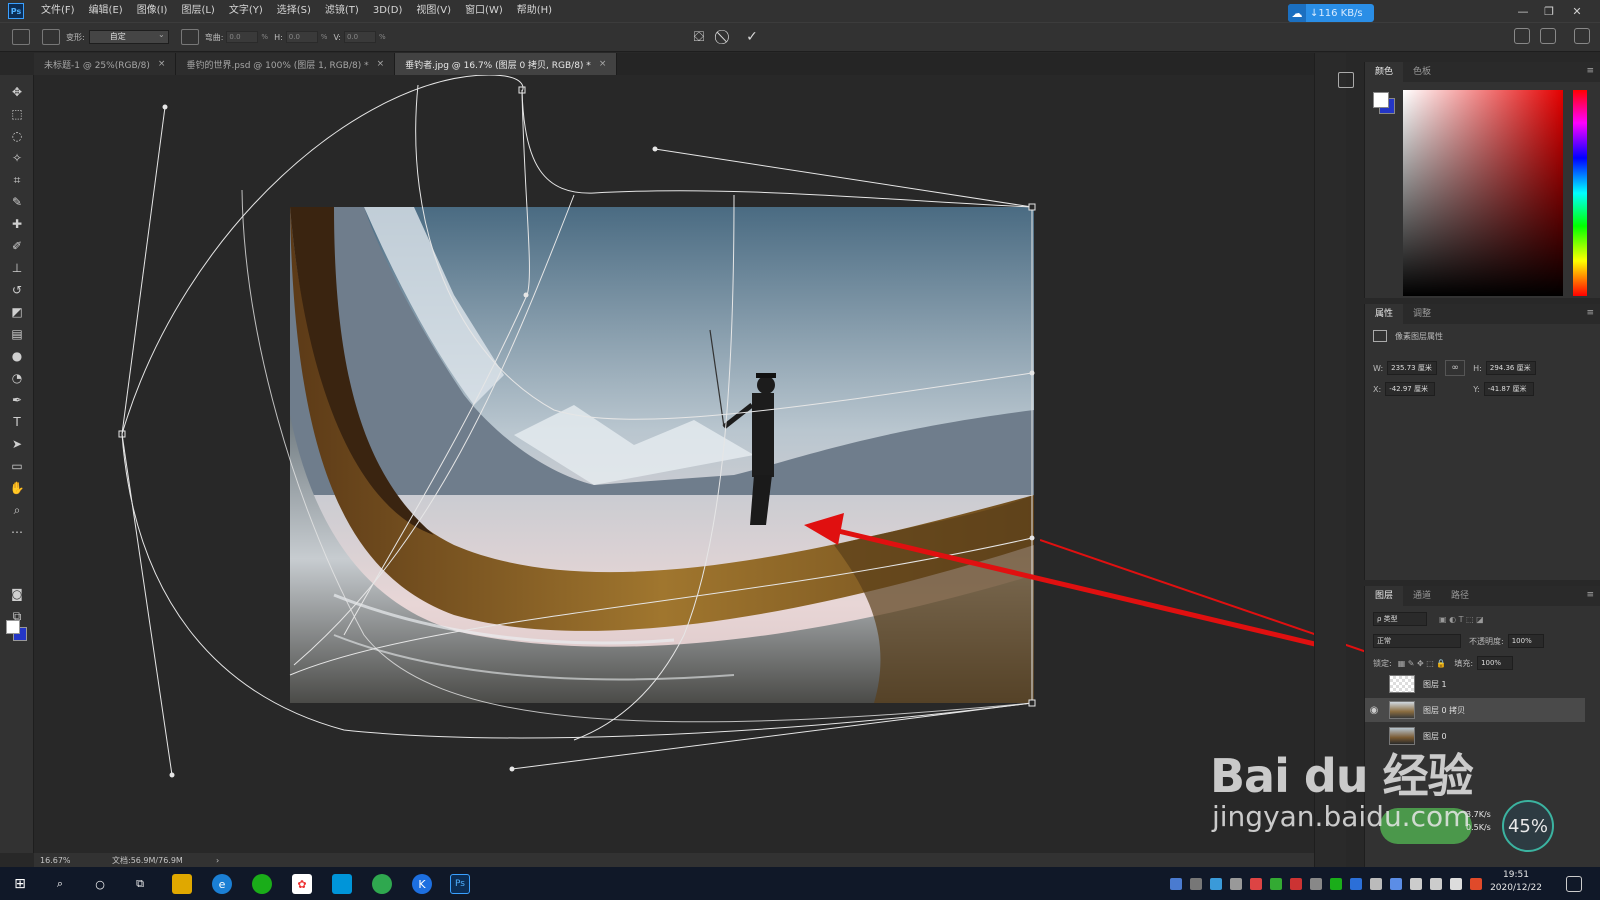 The width and height of the screenshot is (1600, 900). What do you see at coordinates (1460, 596) in the screenshot?
I see `tab-paths: 路径` at bounding box center [1460, 596].